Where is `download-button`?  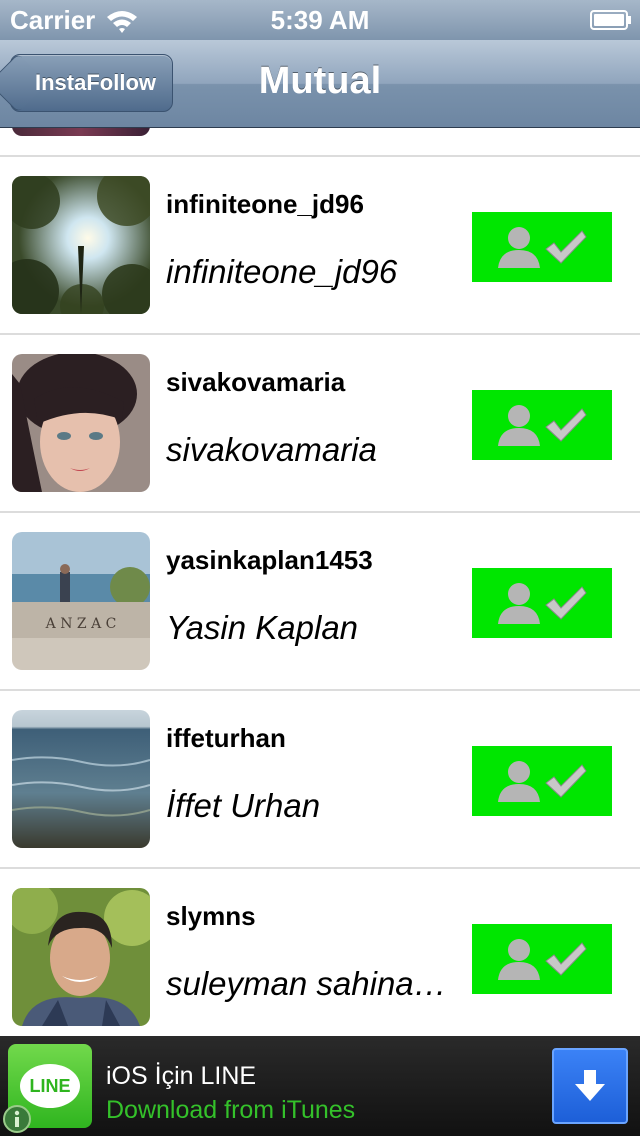 download-button is located at coordinates (590, 1086).